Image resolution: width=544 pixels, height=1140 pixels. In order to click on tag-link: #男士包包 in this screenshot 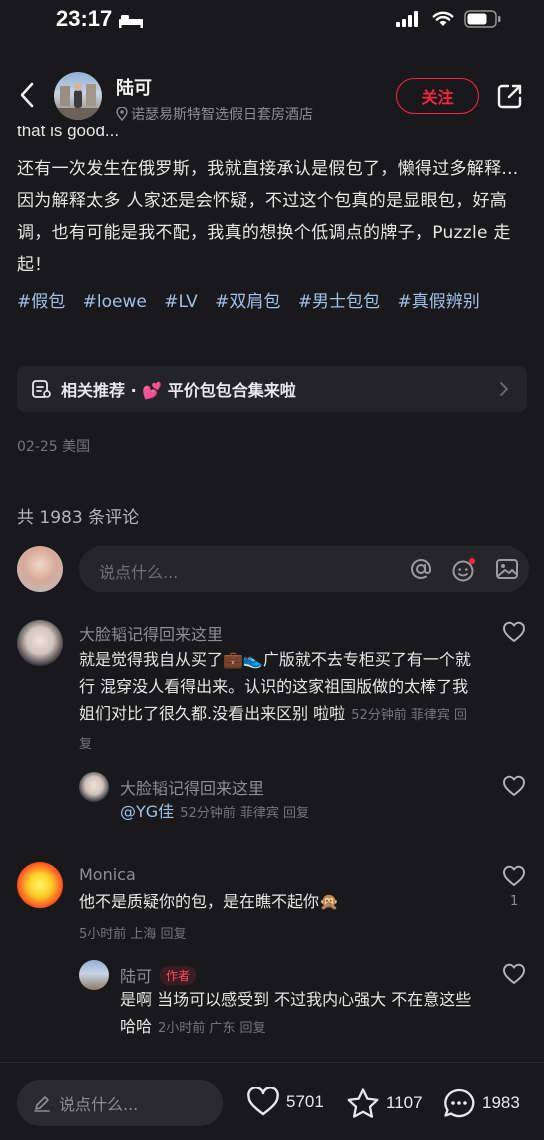, I will do `click(339, 302)`.